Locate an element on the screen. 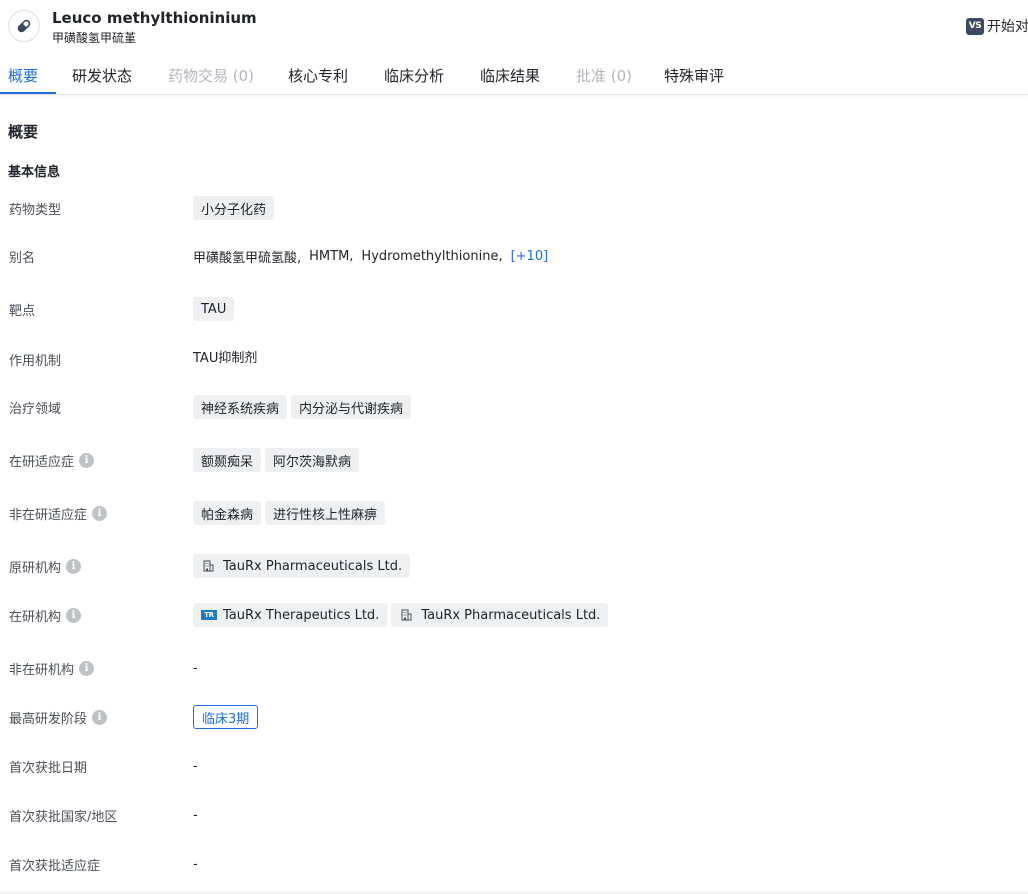  field-value: 额颞痴呆 阿尔茨海默病 is located at coordinates (278, 460).